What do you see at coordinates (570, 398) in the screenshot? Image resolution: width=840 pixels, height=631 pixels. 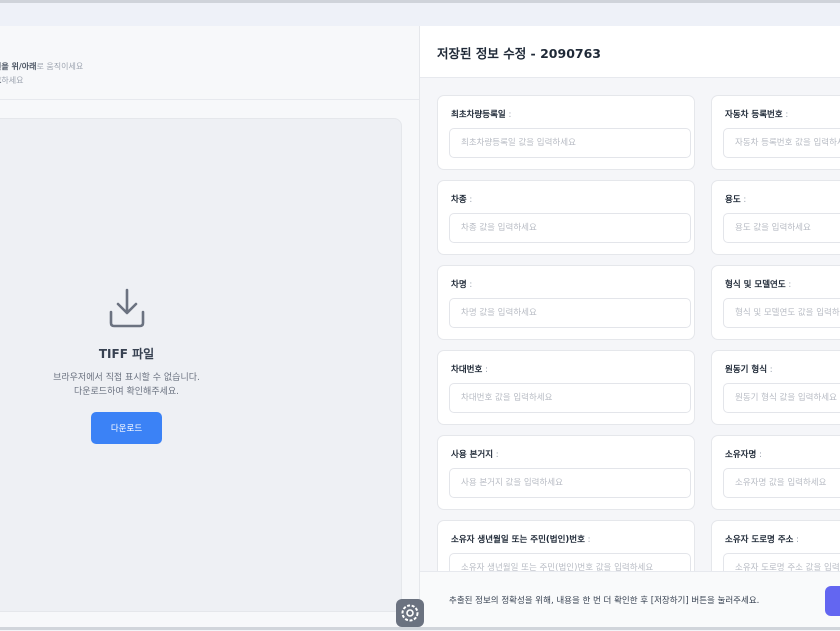 I see `field-input: 차대번호 값을 입력하세요` at bounding box center [570, 398].